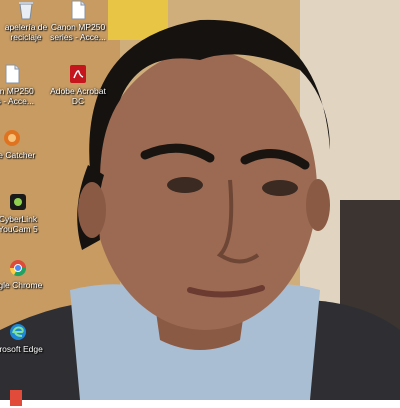 The image size is (400, 408). I want to click on desktop-icon-label: icrosoft Edge, so click(21, 349).